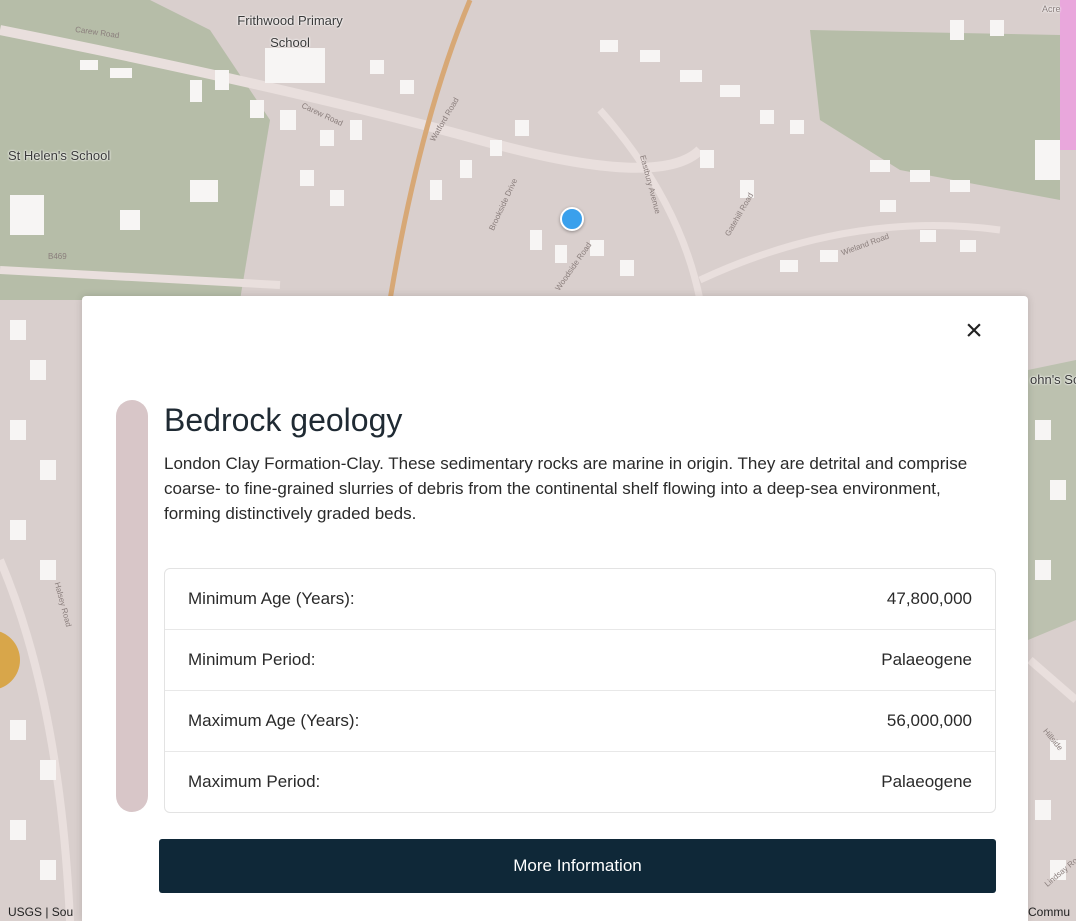  What do you see at coordinates (283, 420) in the screenshot?
I see `panel-title: Bedrock geology` at bounding box center [283, 420].